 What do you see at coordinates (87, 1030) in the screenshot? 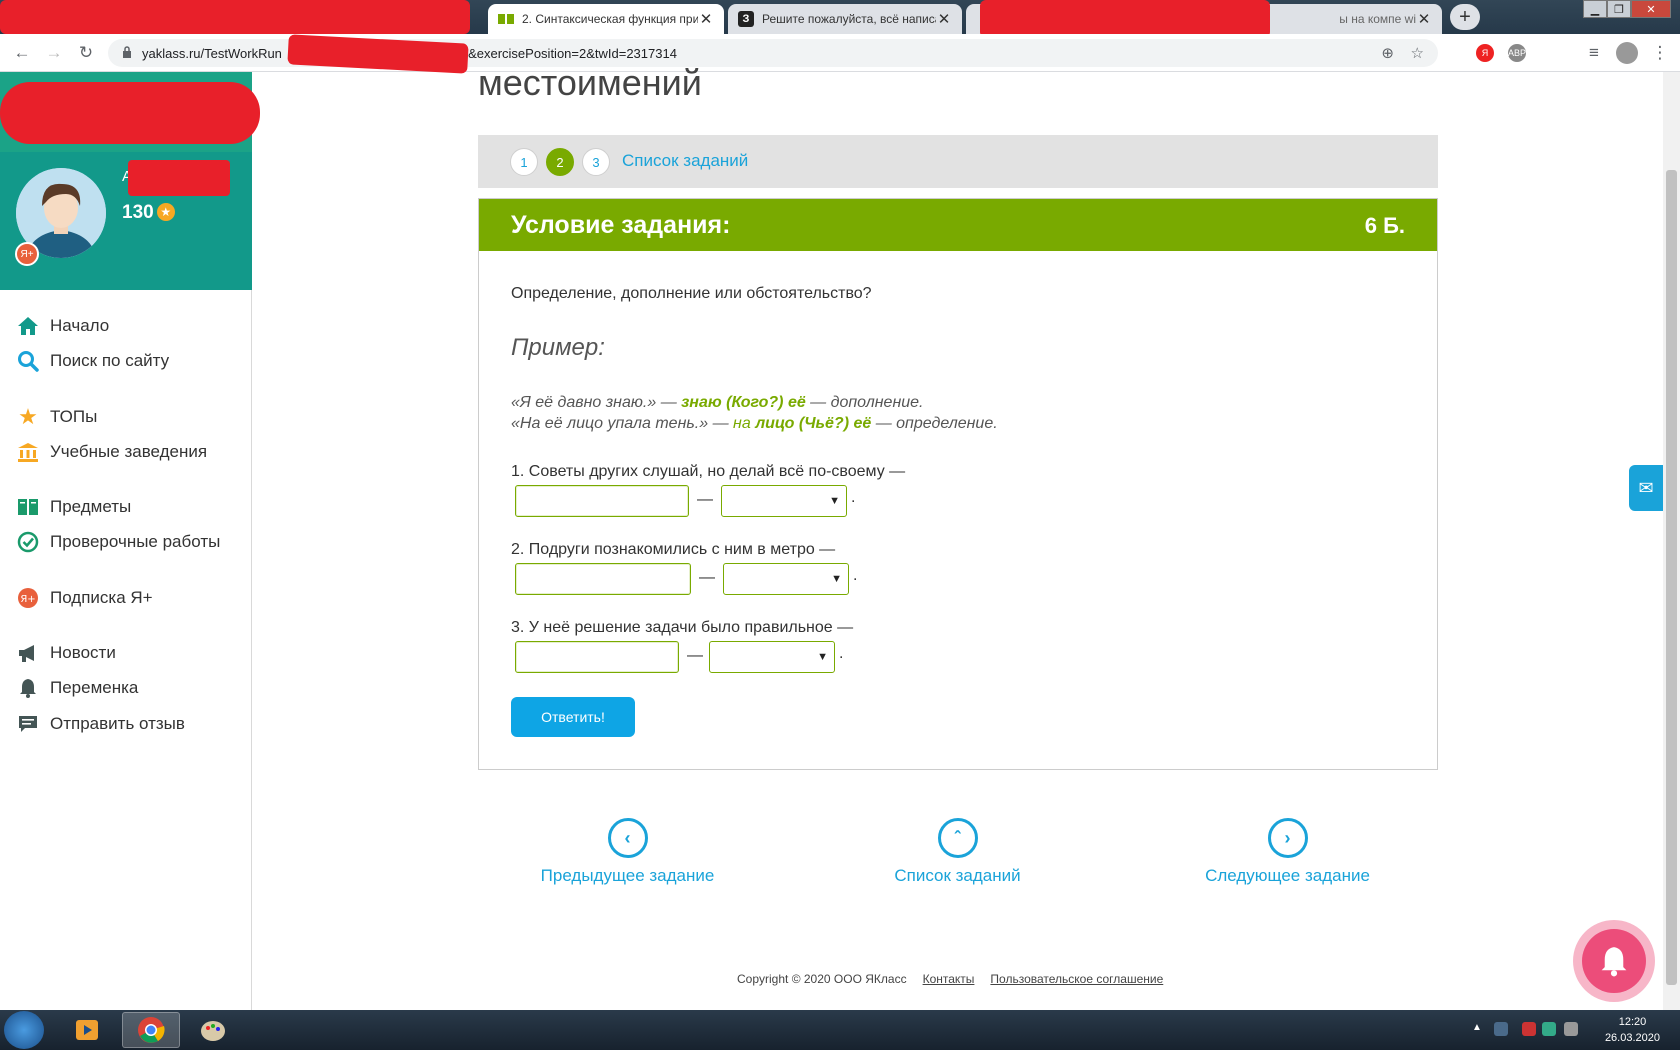
I see `media-player-taskbar-icon` at bounding box center [87, 1030].